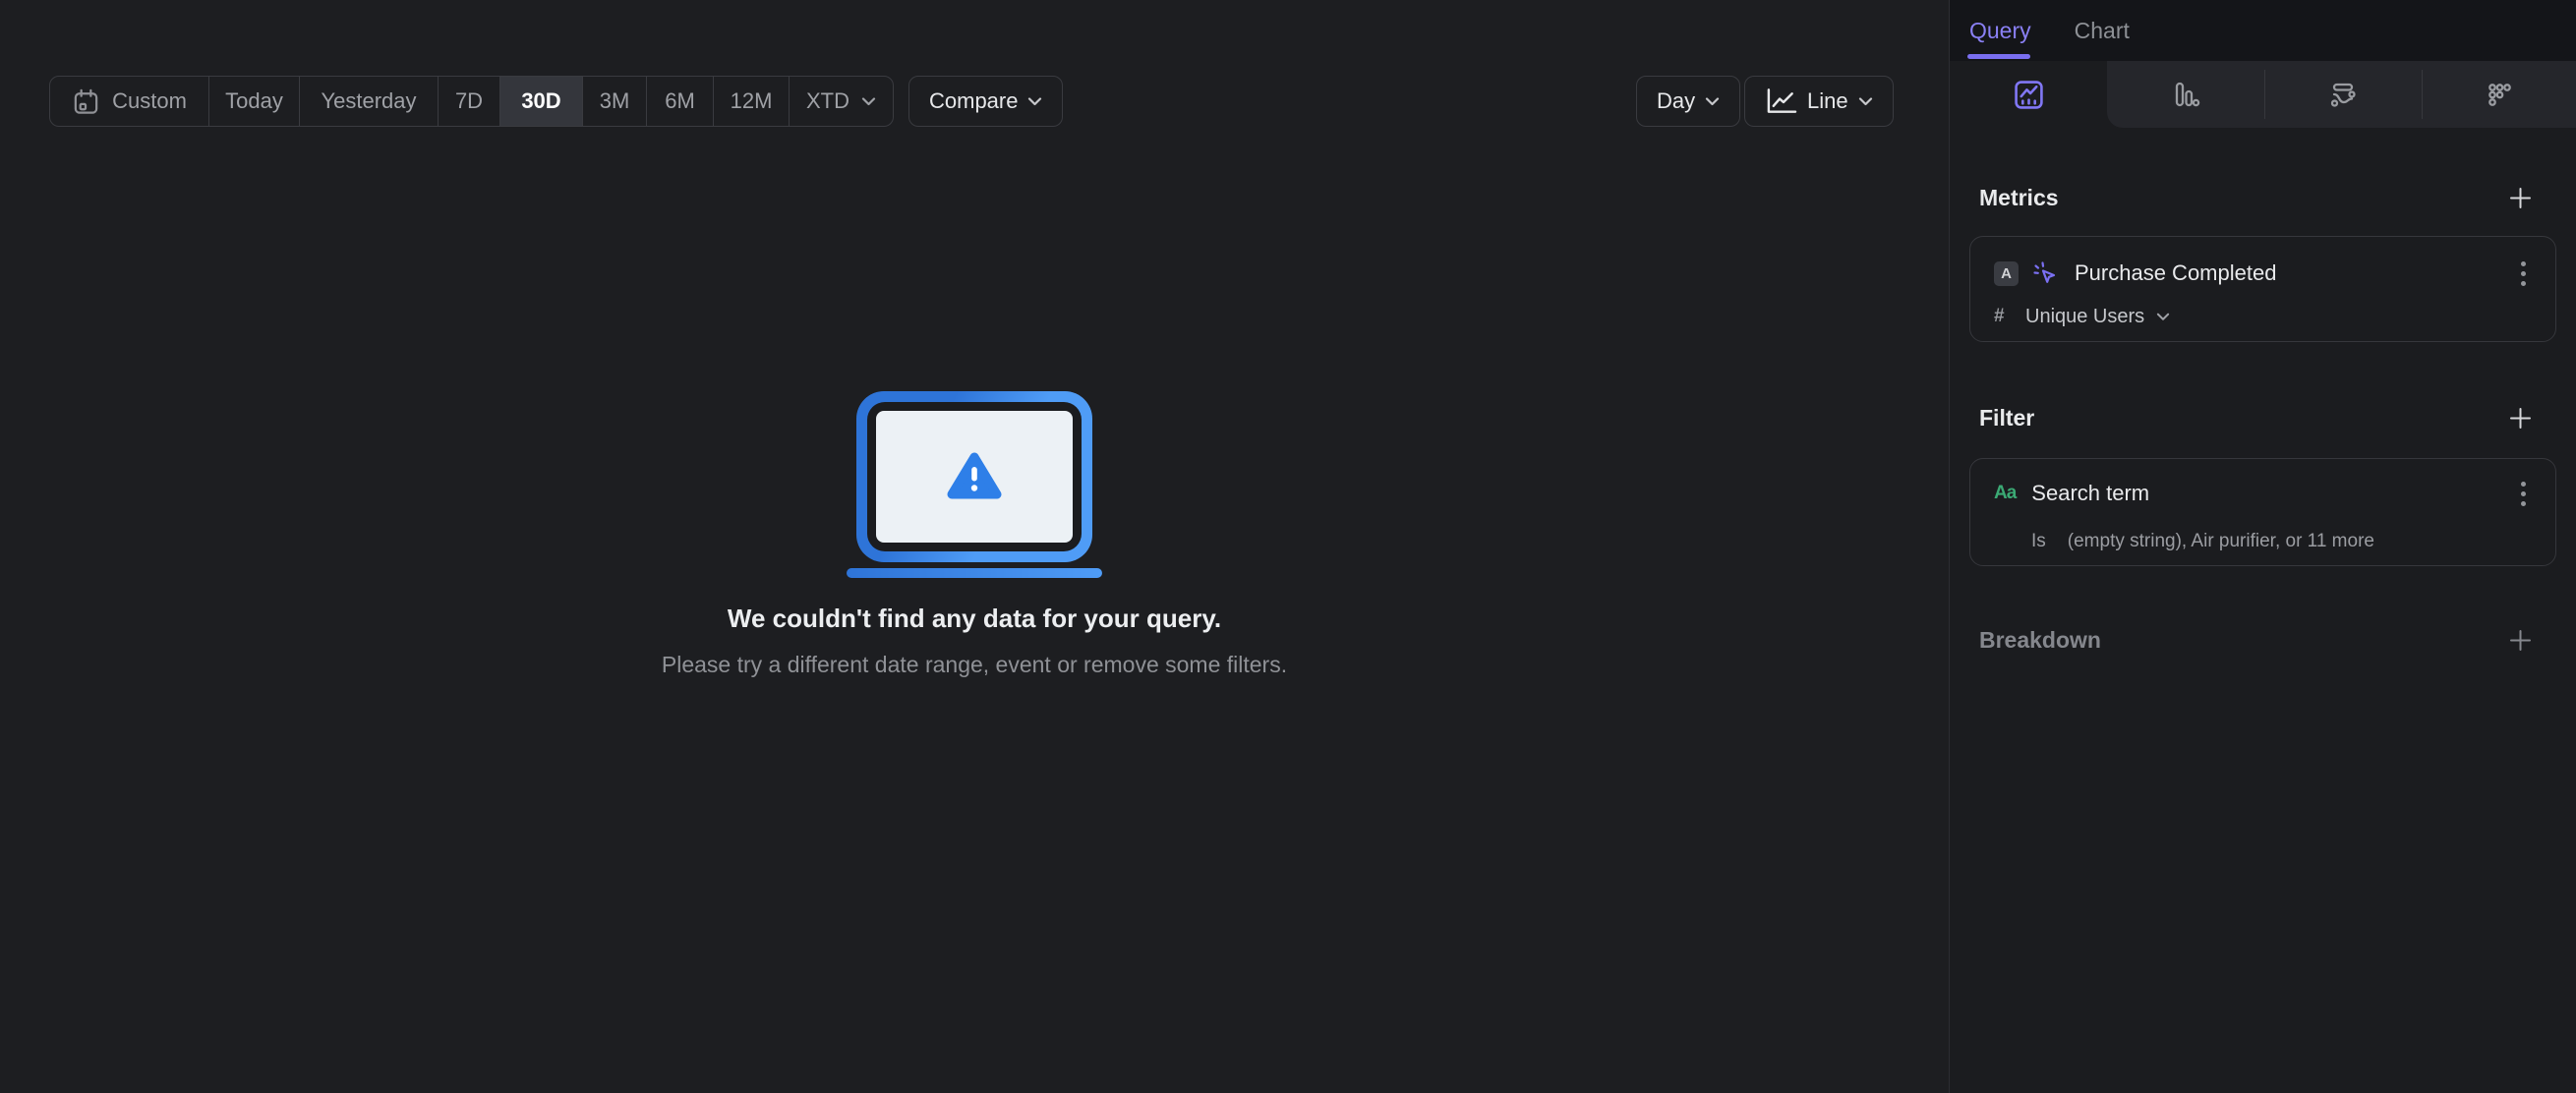  I want to click on chart-type-button: Line, so click(1819, 101).